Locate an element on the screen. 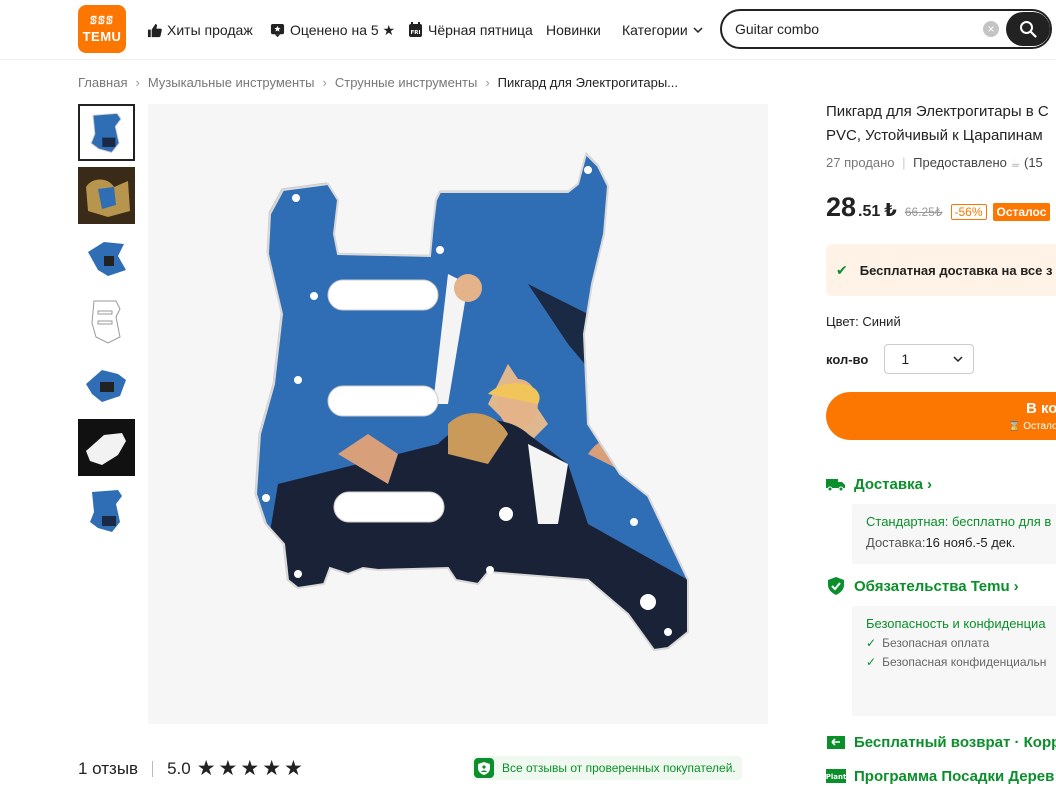  reviews-summary: 1 отзыв 5.0 ★★★★★ is located at coordinates (192, 768).